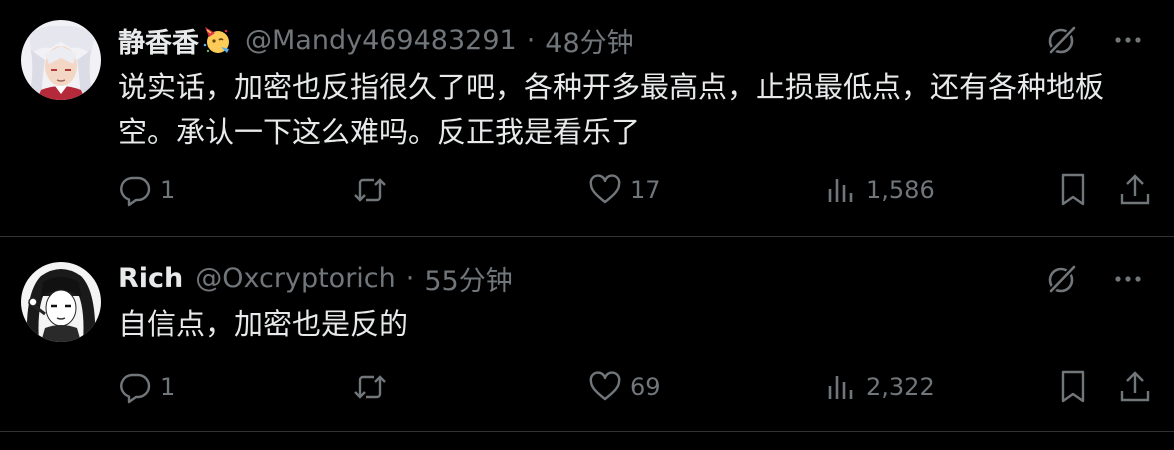 This screenshot has width=1174, height=450. What do you see at coordinates (263, 324) in the screenshot?
I see `tweet-text-line: 自信点，加密也是反的` at bounding box center [263, 324].